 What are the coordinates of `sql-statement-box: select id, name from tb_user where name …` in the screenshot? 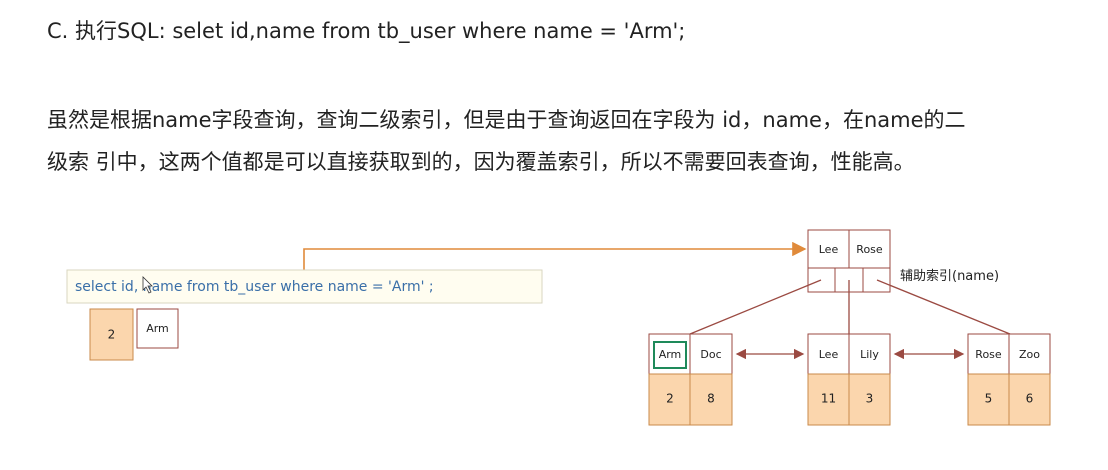 It's located at (304, 286).